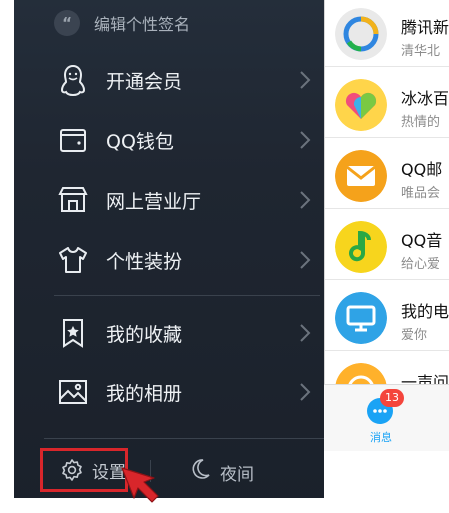 Image resolution: width=449 pixels, height=513 pixels. Describe the element at coordinates (73, 392) in the screenshot. I see `photo-album-icon` at that location.